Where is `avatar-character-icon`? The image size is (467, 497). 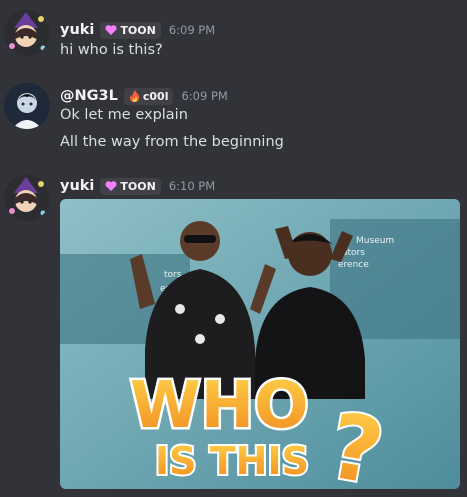 avatar-character-icon is located at coordinates (27, 106).